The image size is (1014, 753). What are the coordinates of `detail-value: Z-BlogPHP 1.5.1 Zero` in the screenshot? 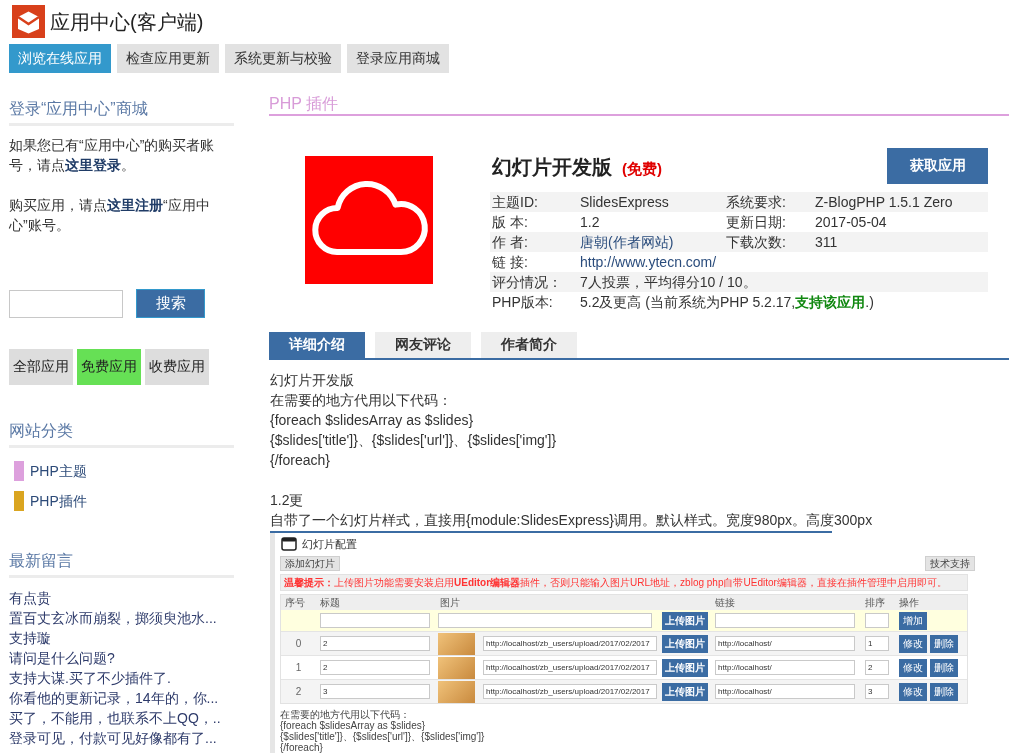 It's located at (884, 202).